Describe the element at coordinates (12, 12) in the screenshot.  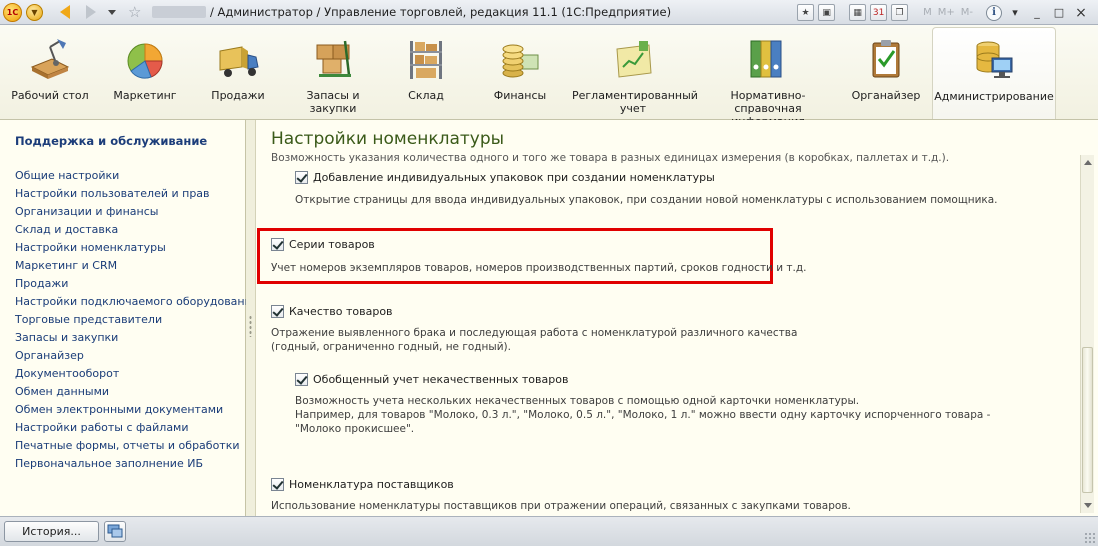
I see `app-logo-icon: 1С` at that location.